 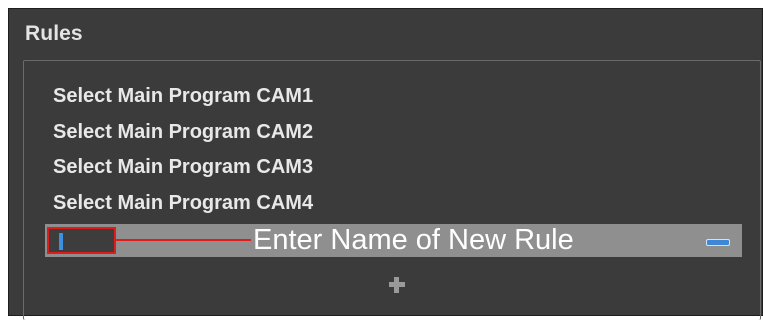 I want to click on remove-rule-button, so click(x=718, y=241).